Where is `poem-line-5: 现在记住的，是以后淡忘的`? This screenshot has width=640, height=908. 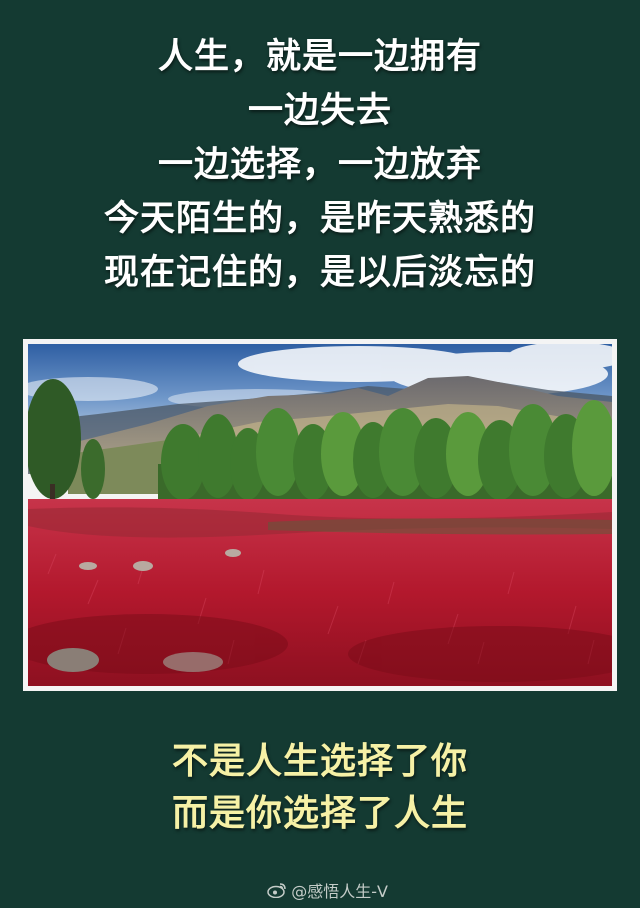 poem-line-5: 现在记住的，是以后淡忘的 is located at coordinates (319, 273).